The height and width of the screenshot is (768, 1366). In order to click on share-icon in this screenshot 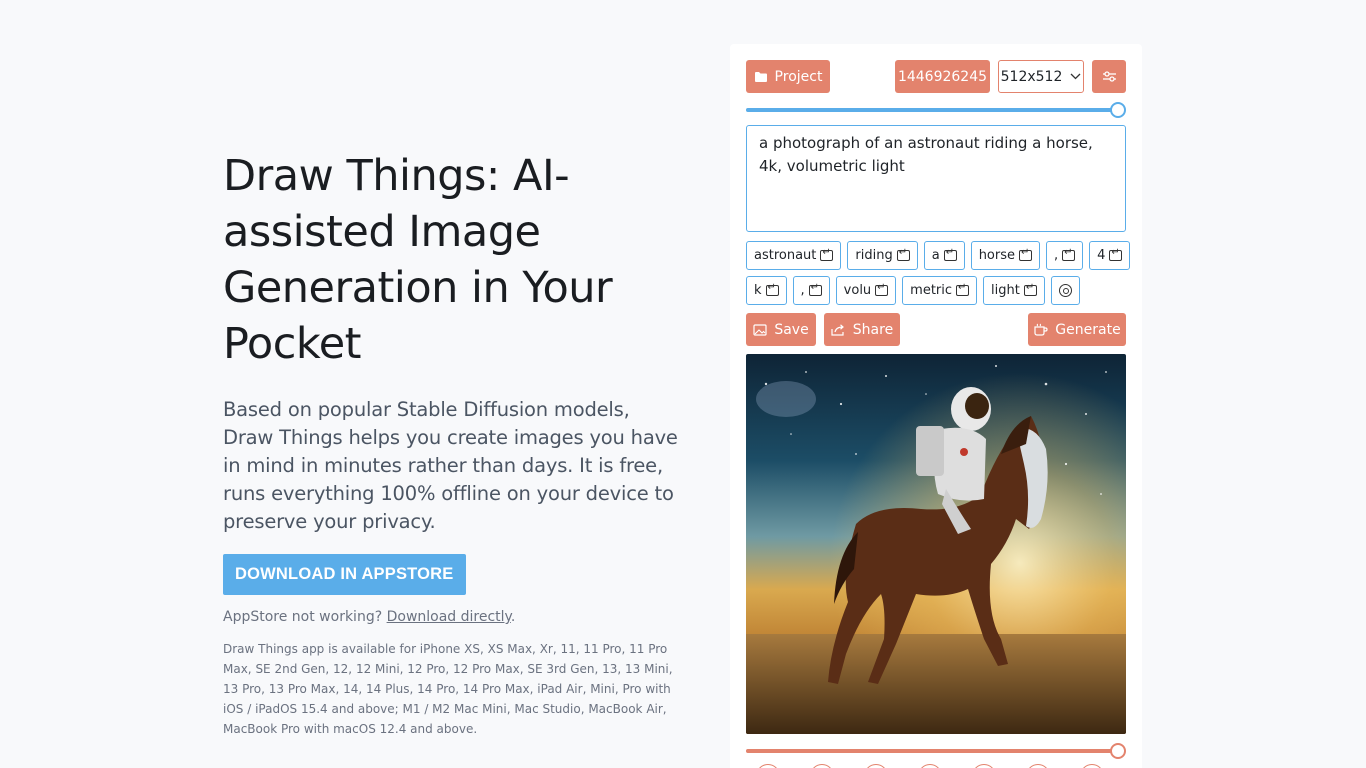, I will do `click(837, 329)`.